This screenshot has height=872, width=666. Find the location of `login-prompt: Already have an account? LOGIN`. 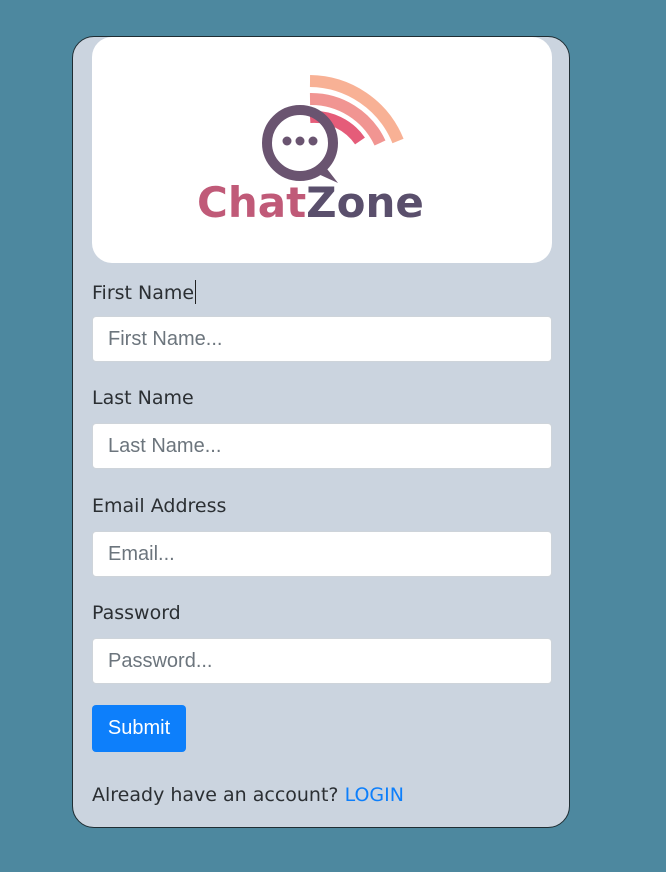

login-prompt: Already have an account? LOGIN is located at coordinates (248, 795).